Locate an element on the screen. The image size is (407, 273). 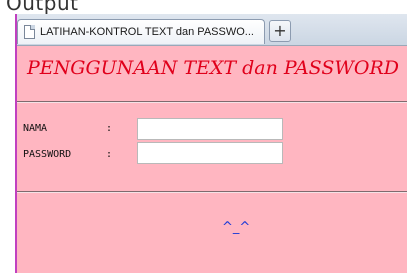
password-field is located at coordinates (210, 153).